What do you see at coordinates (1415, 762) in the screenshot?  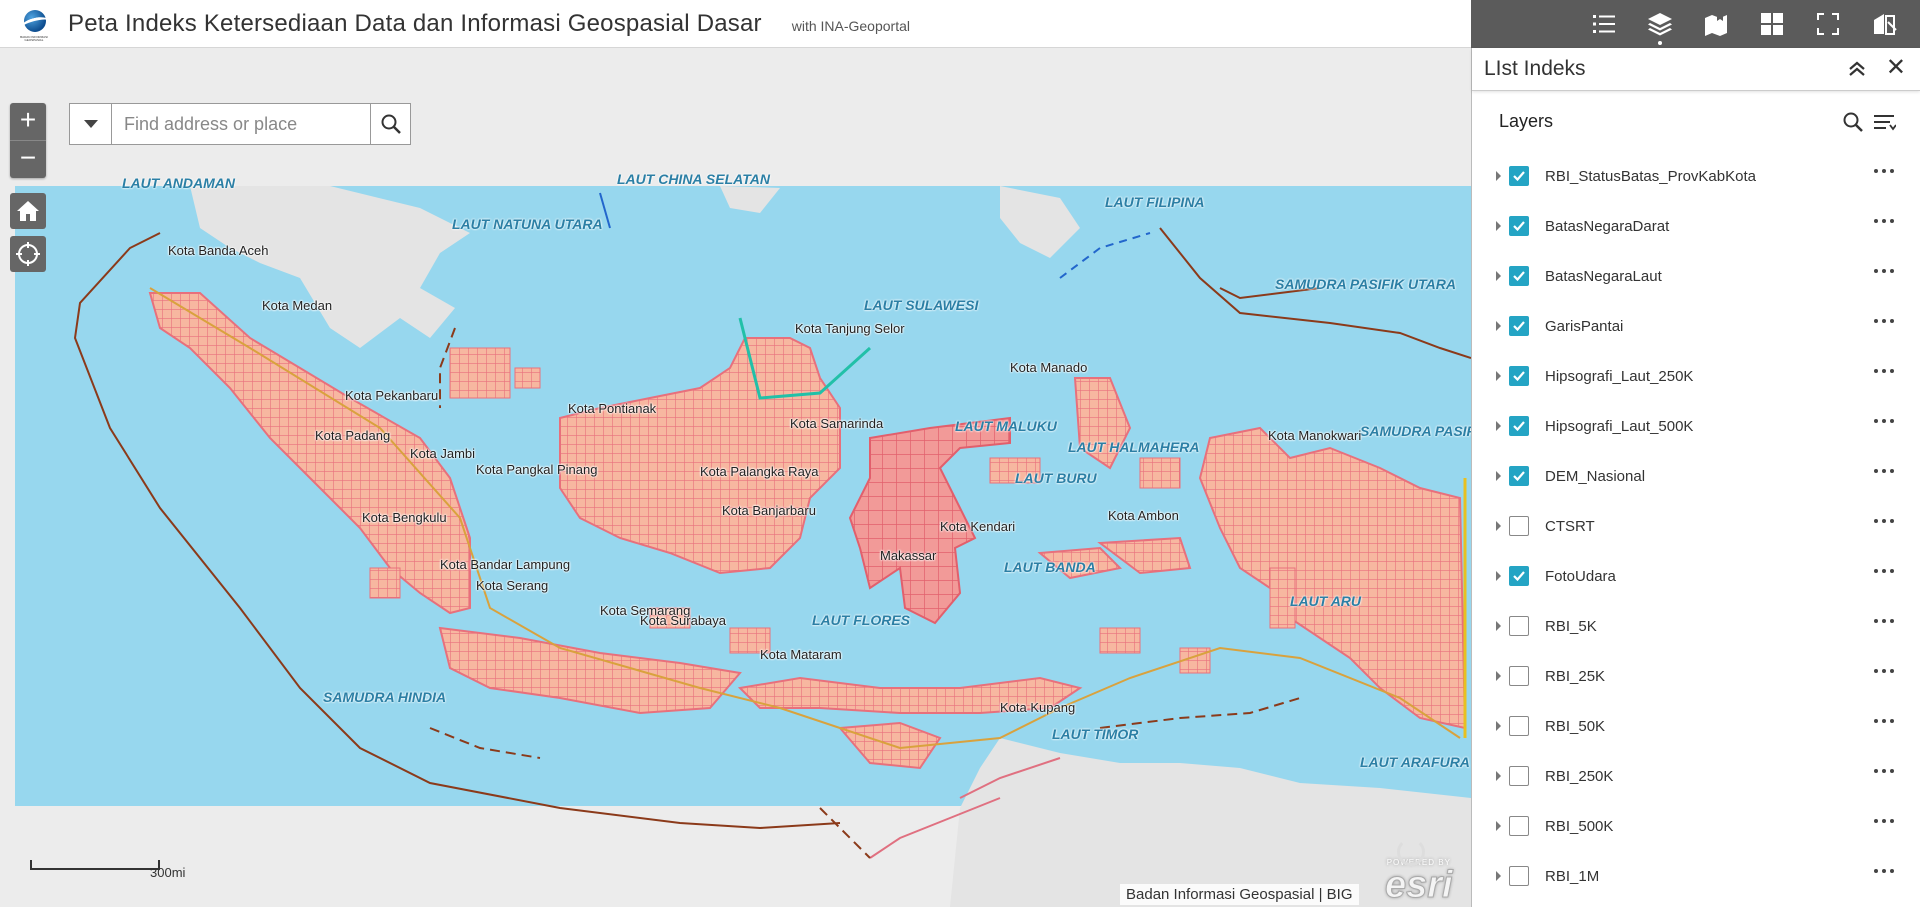 I see `ocean-label: LAUT ARAFURA` at bounding box center [1415, 762].